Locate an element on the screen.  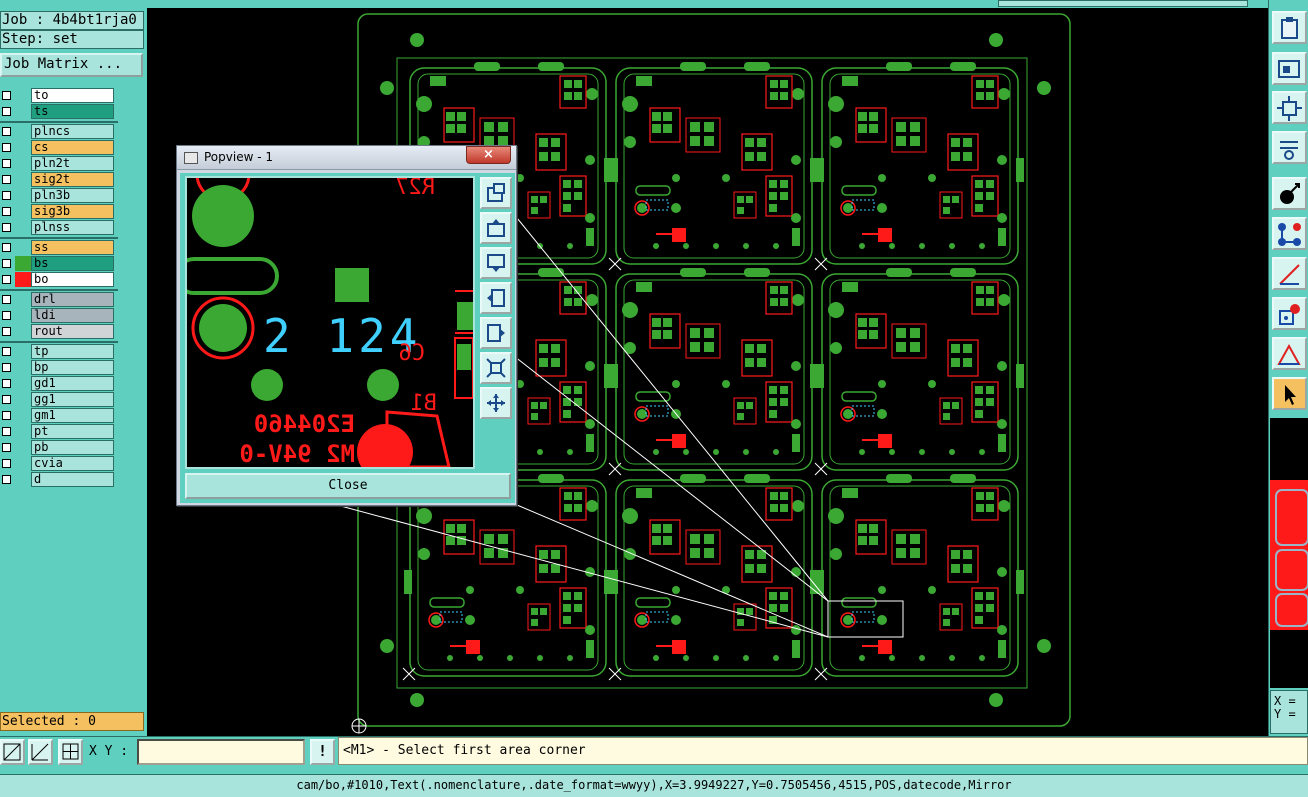
clipboard-icon is located at coordinates (1289, 27).